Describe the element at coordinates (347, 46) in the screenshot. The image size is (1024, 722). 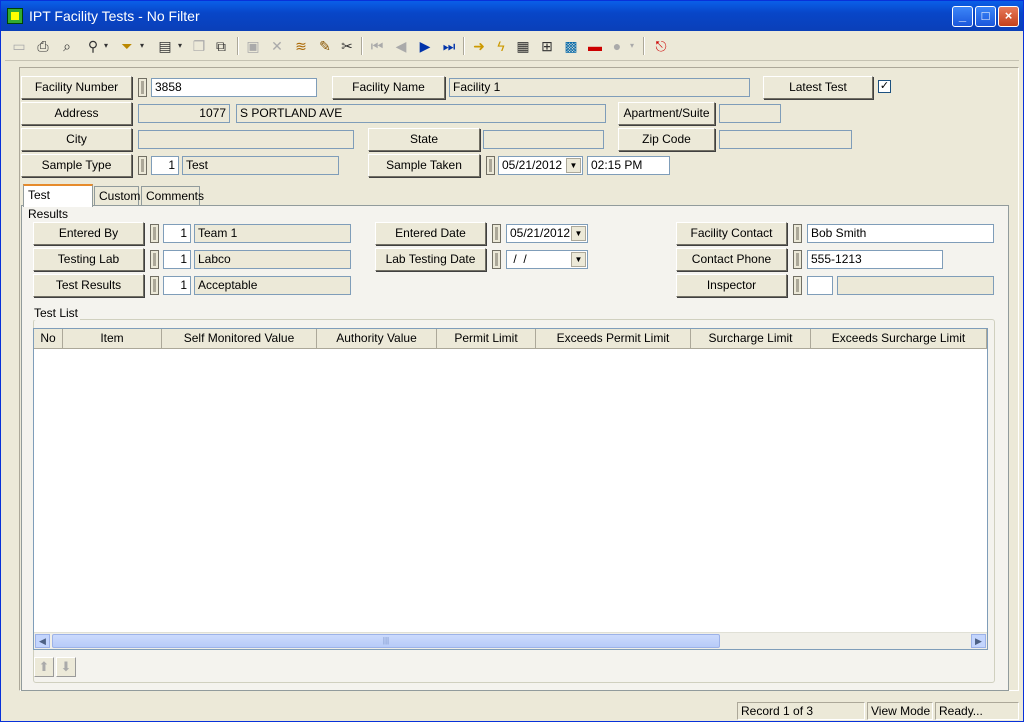
I see `cut-icon: ✂` at that location.